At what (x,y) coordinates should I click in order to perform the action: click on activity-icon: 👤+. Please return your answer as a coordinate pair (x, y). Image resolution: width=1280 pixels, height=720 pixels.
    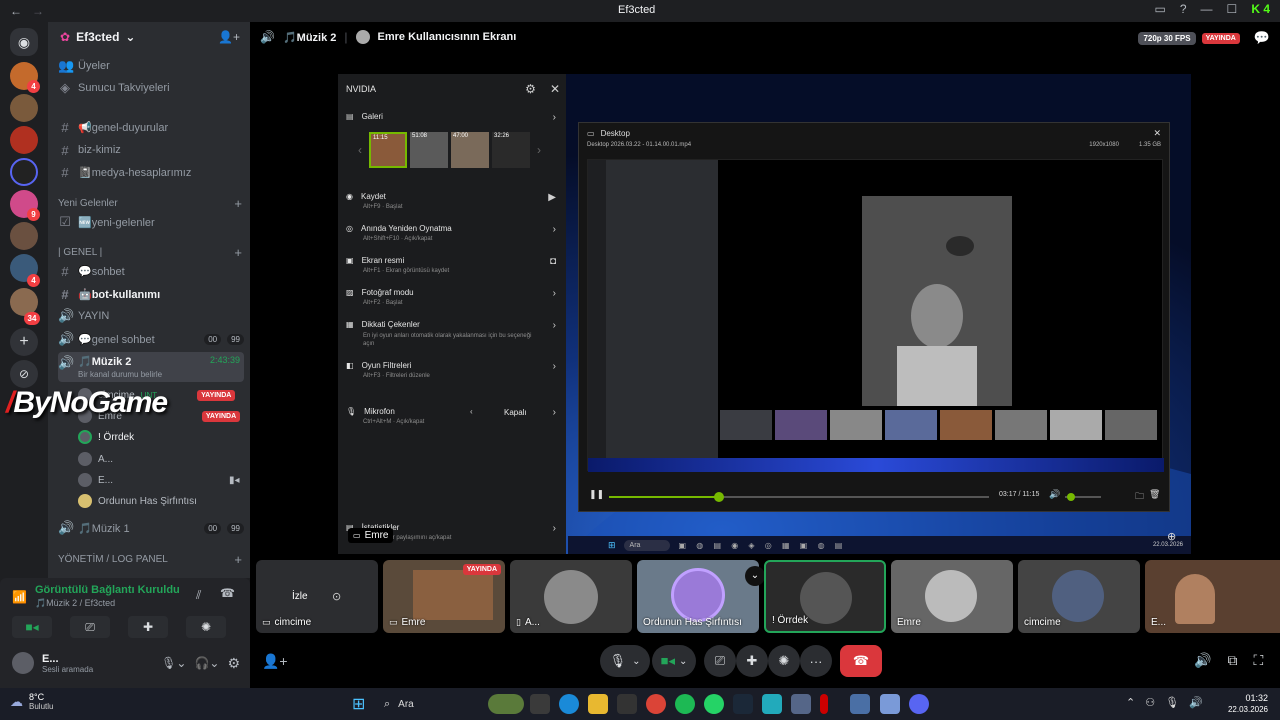
    Looking at the image, I should click on (275, 661).